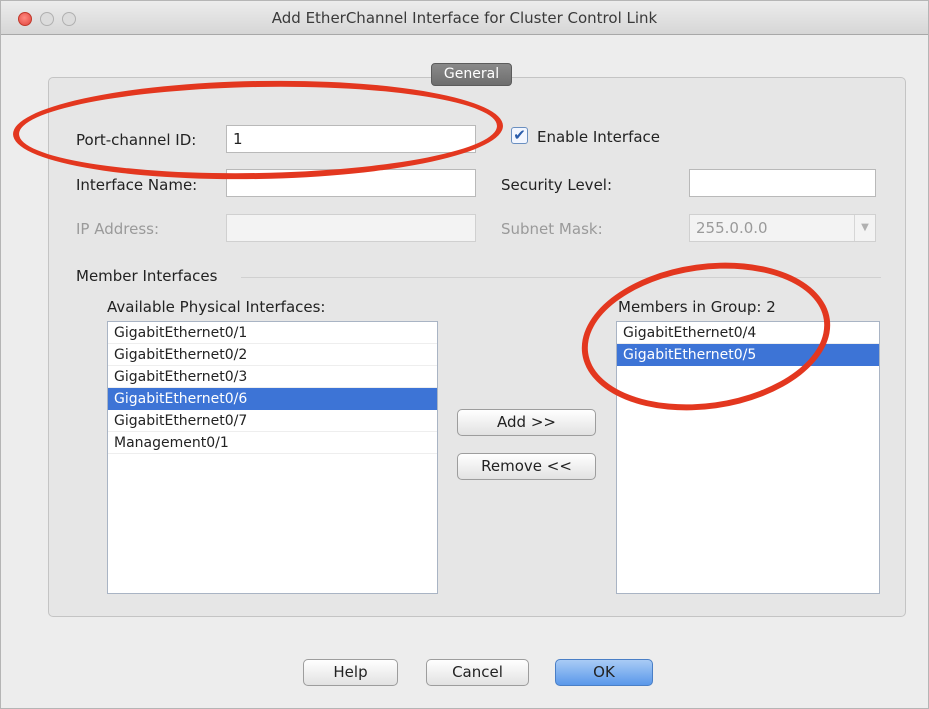  What do you see at coordinates (351, 228) in the screenshot?
I see `ip-address-input` at bounding box center [351, 228].